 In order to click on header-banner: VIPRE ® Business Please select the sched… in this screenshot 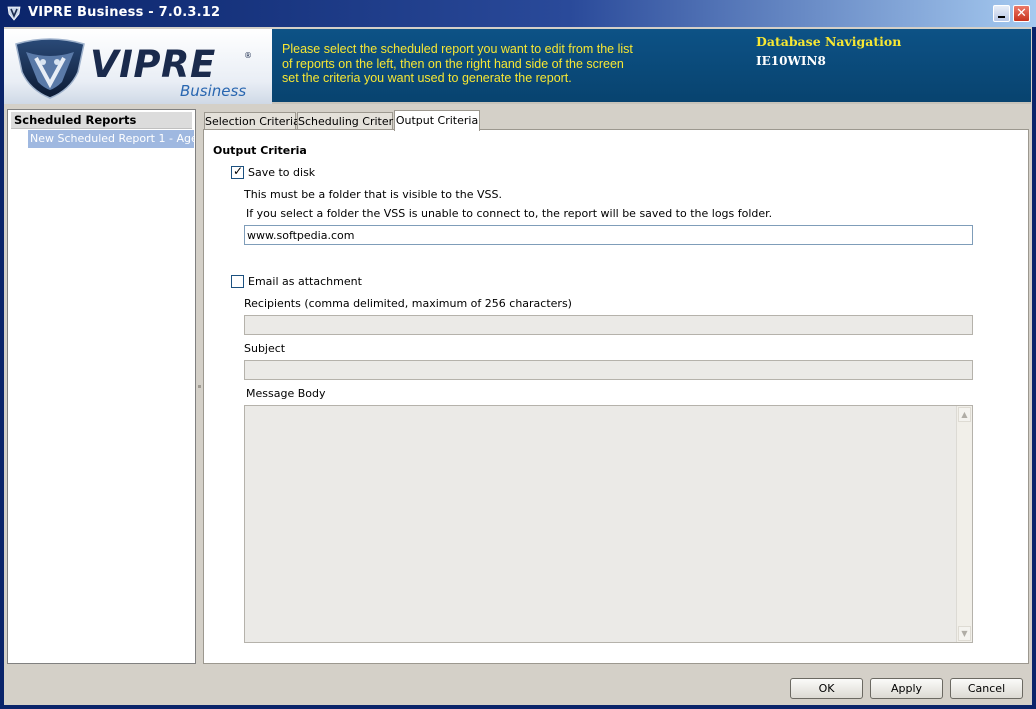, I will do `click(517, 66)`.